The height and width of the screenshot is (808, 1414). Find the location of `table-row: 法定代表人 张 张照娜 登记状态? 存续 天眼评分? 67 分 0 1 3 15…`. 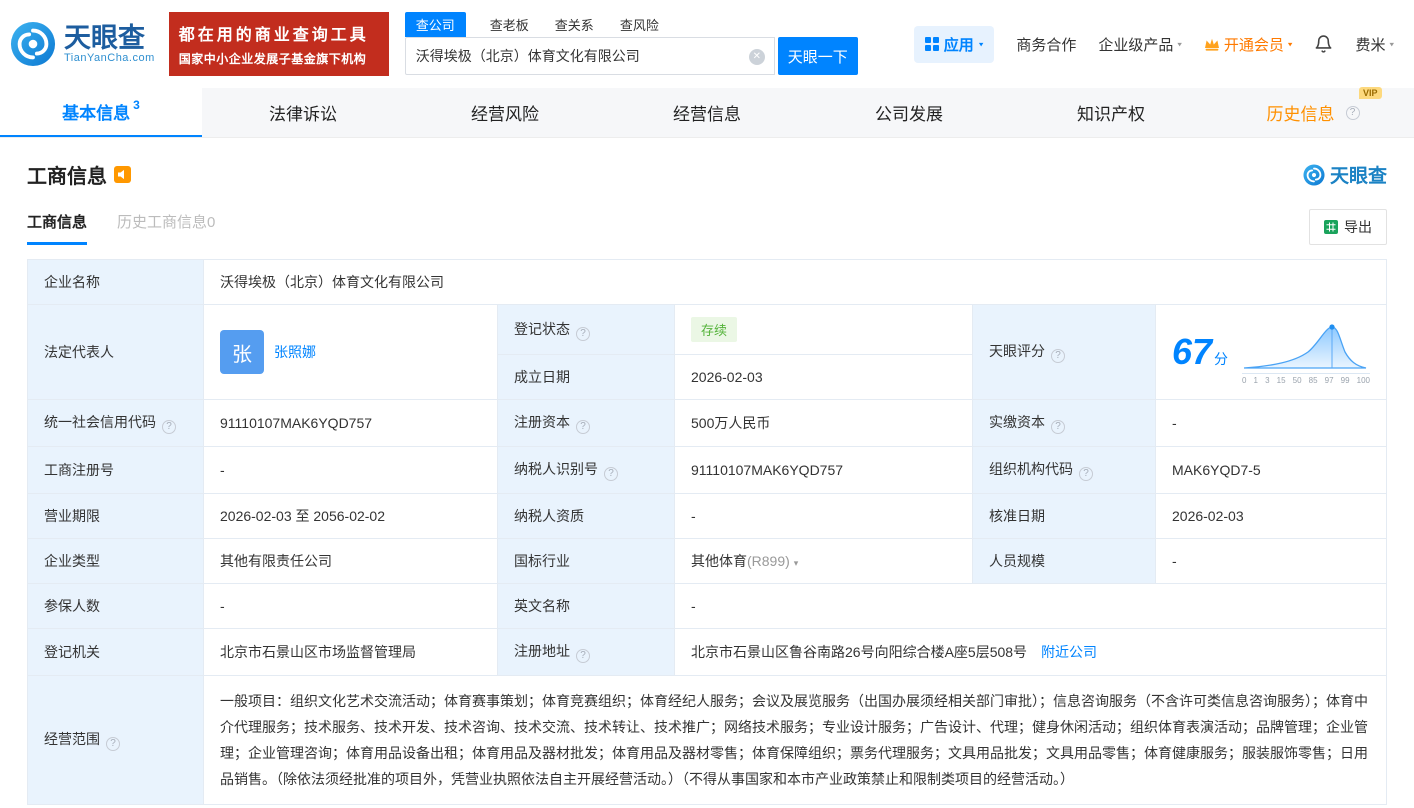

table-row: 法定代表人 张 张照娜 登记状态? 存续 天眼评分? 67 分 0 1 3 15… is located at coordinates (707, 352).